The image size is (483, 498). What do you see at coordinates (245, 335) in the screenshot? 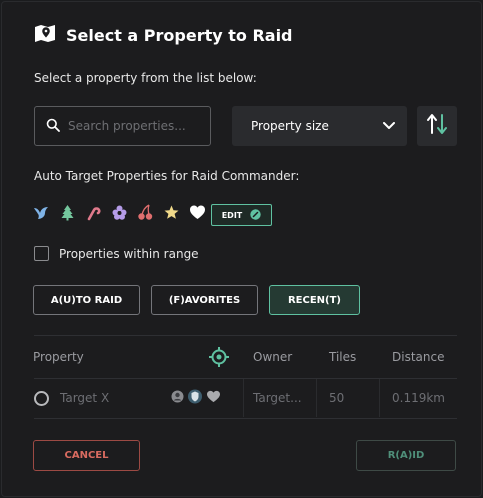
I see `table-top-divider` at bounding box center [245, 335].